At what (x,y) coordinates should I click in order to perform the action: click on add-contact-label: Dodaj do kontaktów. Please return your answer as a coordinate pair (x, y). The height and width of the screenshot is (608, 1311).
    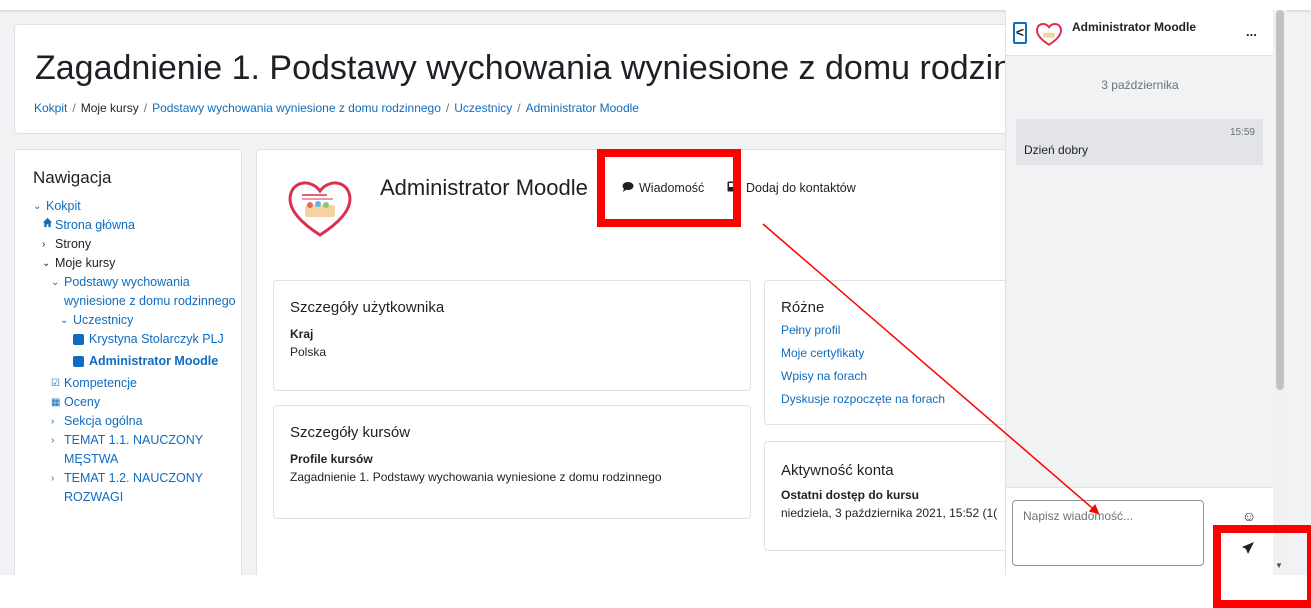
    Looking at the image, I should click on (801, 187).